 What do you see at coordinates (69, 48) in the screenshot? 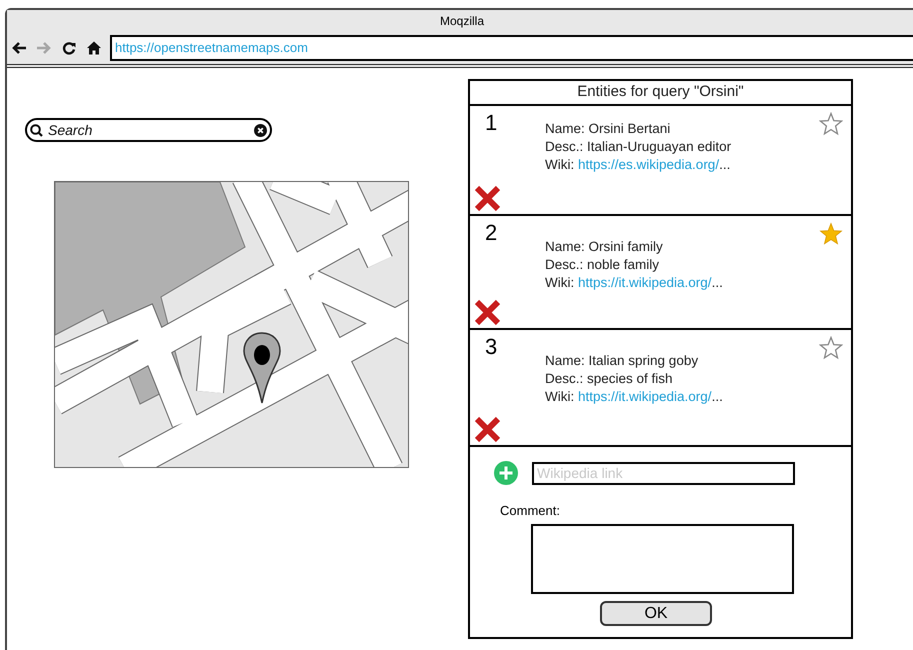
I see `reload-icon` at bounding box center [69, 48].